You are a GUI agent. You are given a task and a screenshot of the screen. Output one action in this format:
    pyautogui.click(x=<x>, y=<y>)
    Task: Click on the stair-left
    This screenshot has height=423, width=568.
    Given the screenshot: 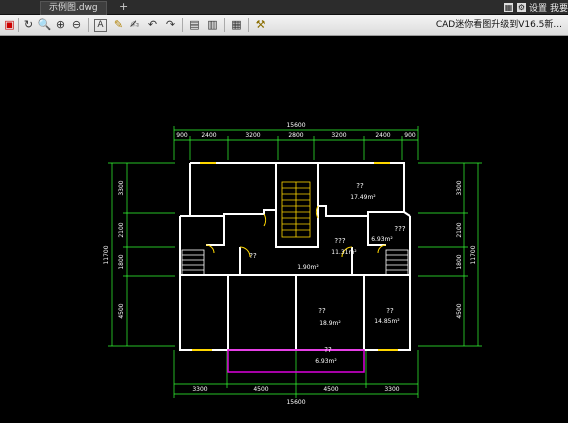 What is the action you would take?
    pyautogui.click(x=193, y=262)
    